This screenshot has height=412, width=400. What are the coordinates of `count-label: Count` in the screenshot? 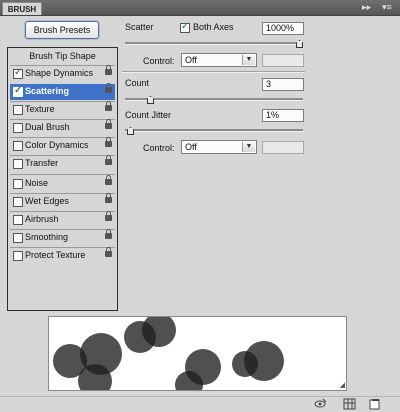 It's located at (137, 83).